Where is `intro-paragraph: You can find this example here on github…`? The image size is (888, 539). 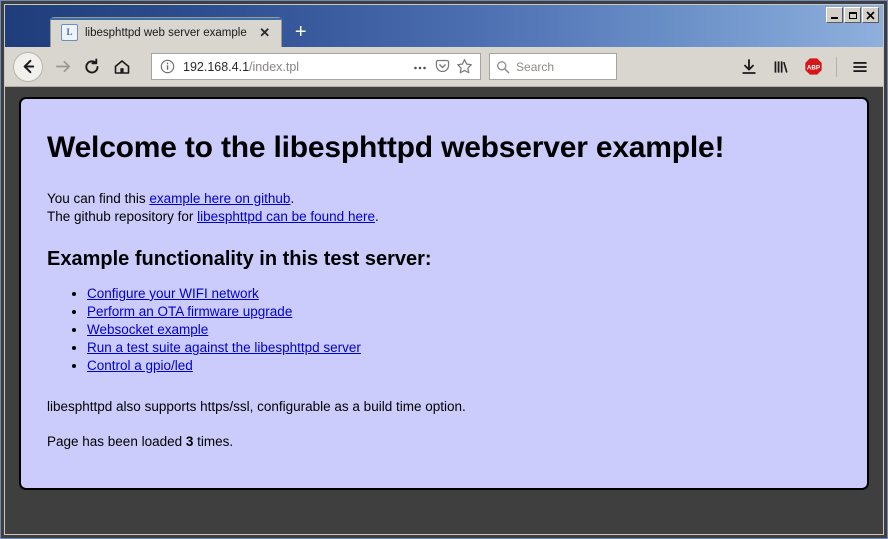
intro-paragraph: You can find this example here on github… is located at coordinates (444, 208).